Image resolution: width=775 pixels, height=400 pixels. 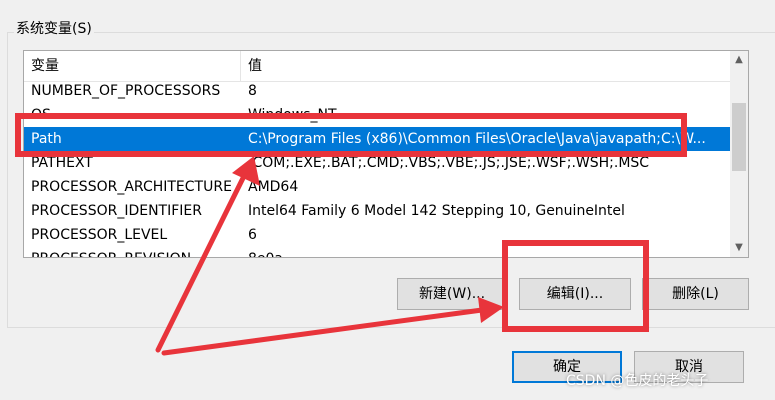 What do you see at coordinates (377, 187) in the screenshot?
I see `table-row: PROCESSOR_ARCHITECTURE AMD64` at bounding box center [377, 187].